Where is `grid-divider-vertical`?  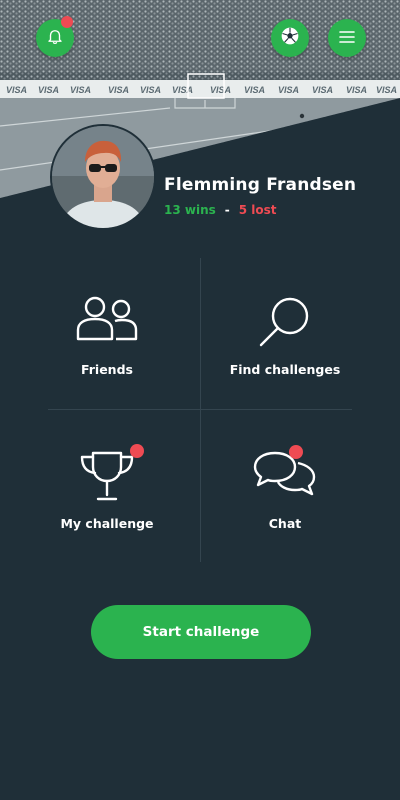
grid-divider-vertical is located at coordinates (200, 410).